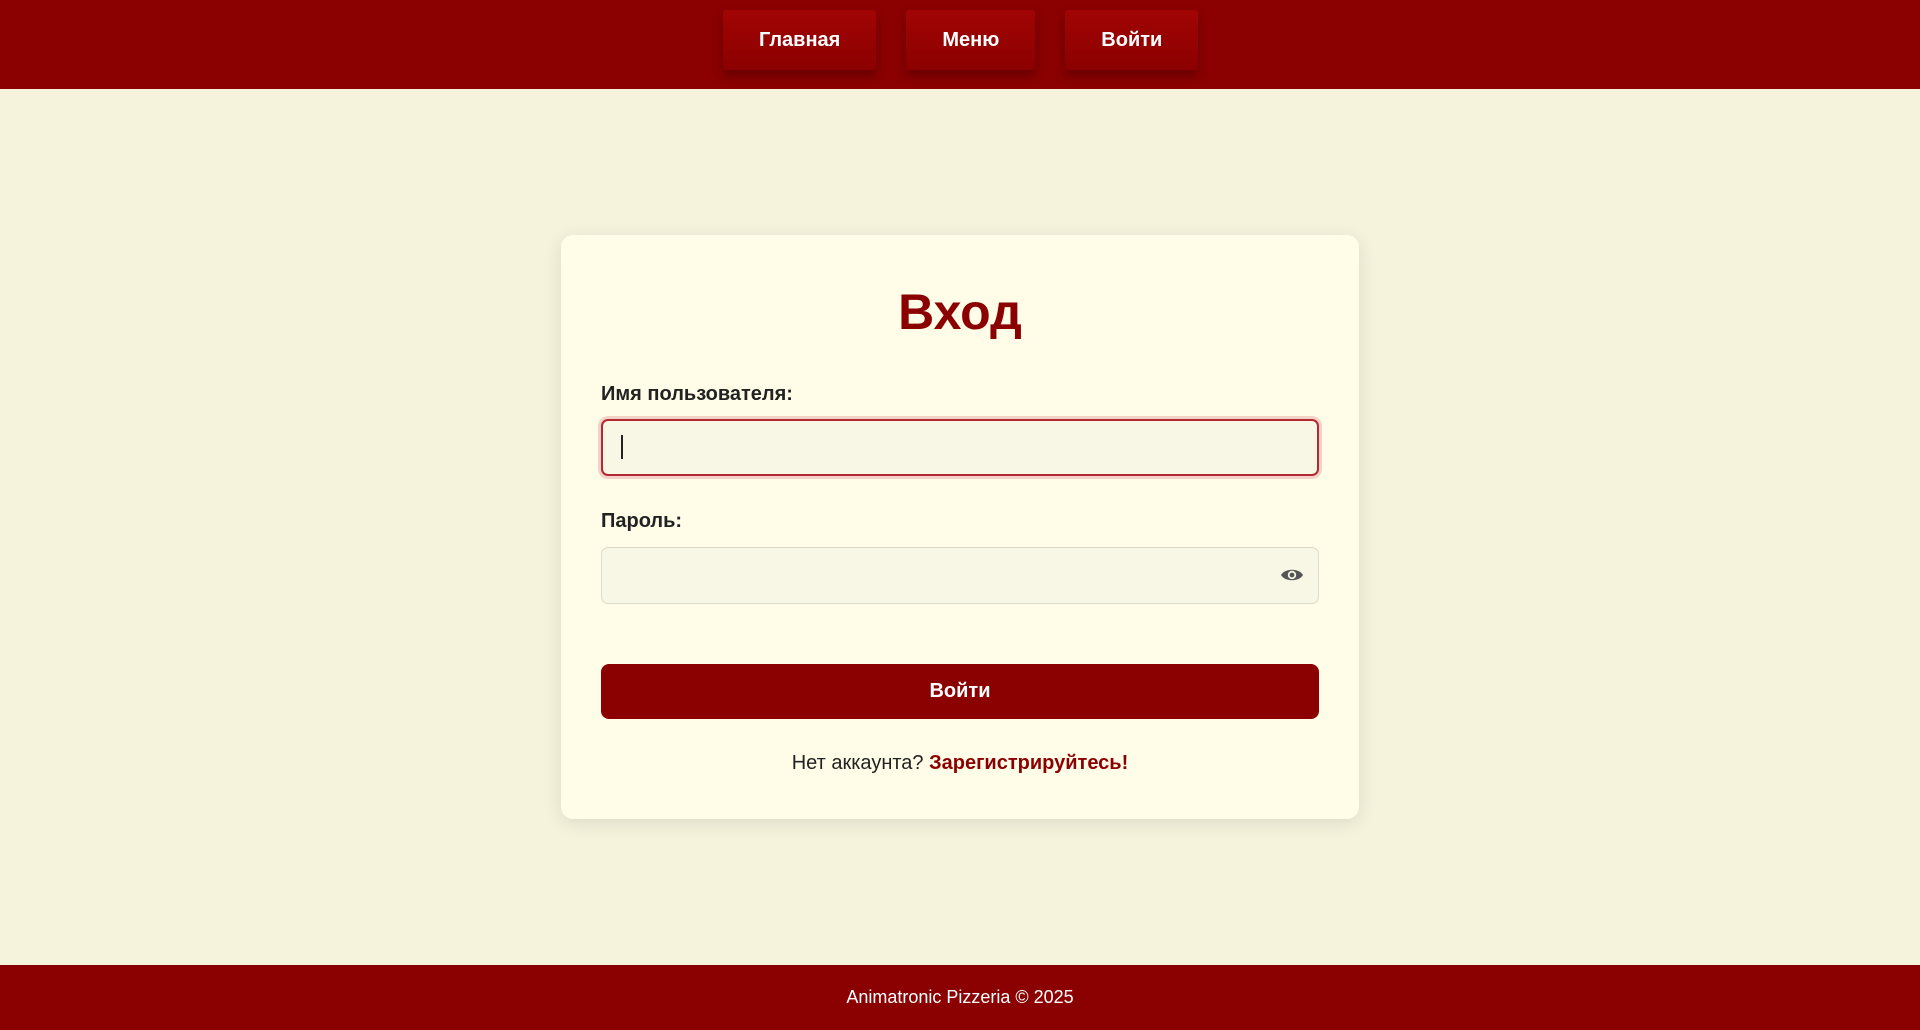 The image size is (1920, 1030). Describe the element at coordinates (960, 691) in the screenshot. I see `login-submit-button: Войти` at that location.